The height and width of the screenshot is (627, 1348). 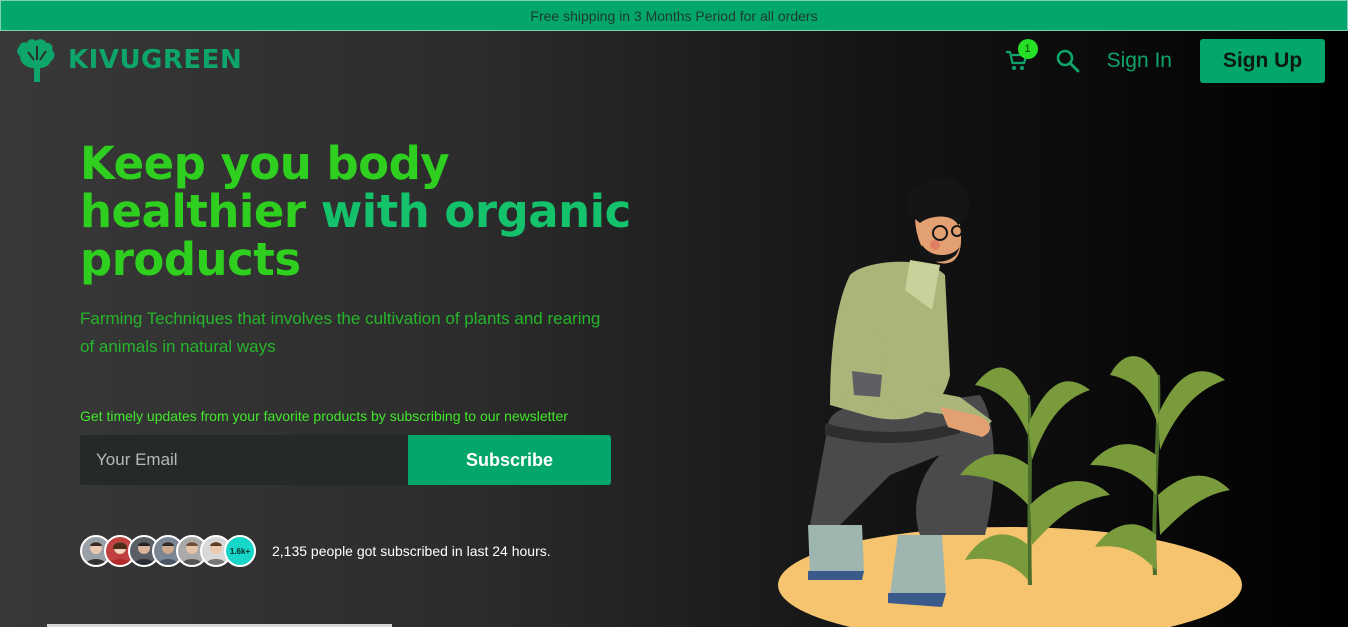 I want to click on brand-name: KIVUGREEN, so click(x=155, y=60).